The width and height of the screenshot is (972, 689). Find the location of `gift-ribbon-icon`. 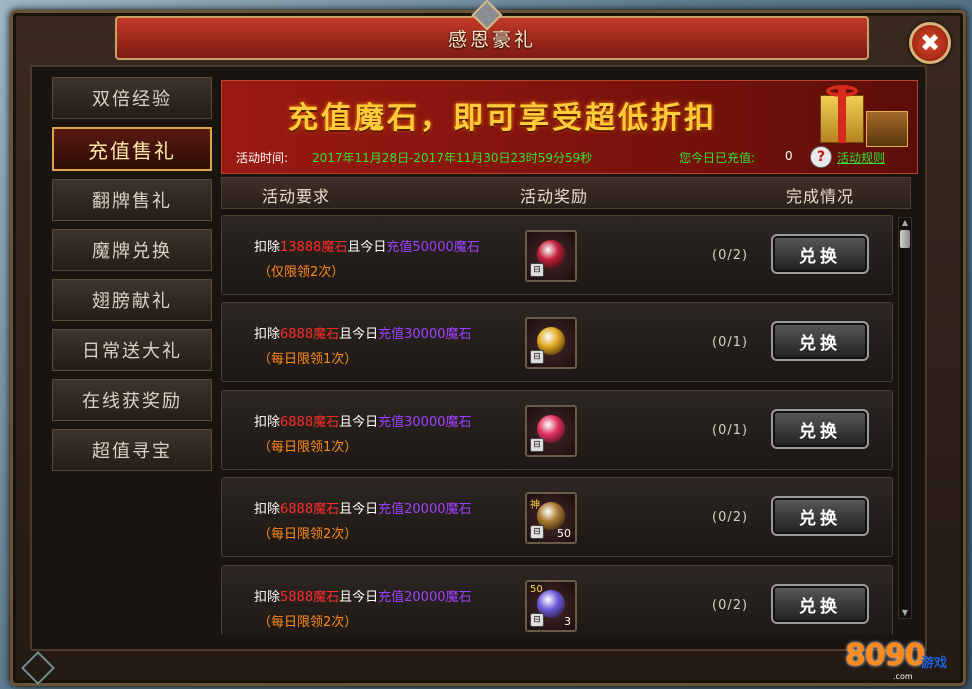

gift-ribbon-icon is located at coordinates (842, 116).